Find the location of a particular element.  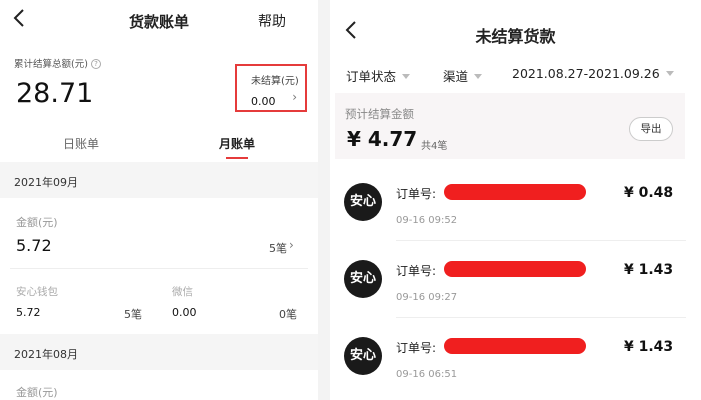

filter-label: 渠道 is located at coordinates (456, 76).